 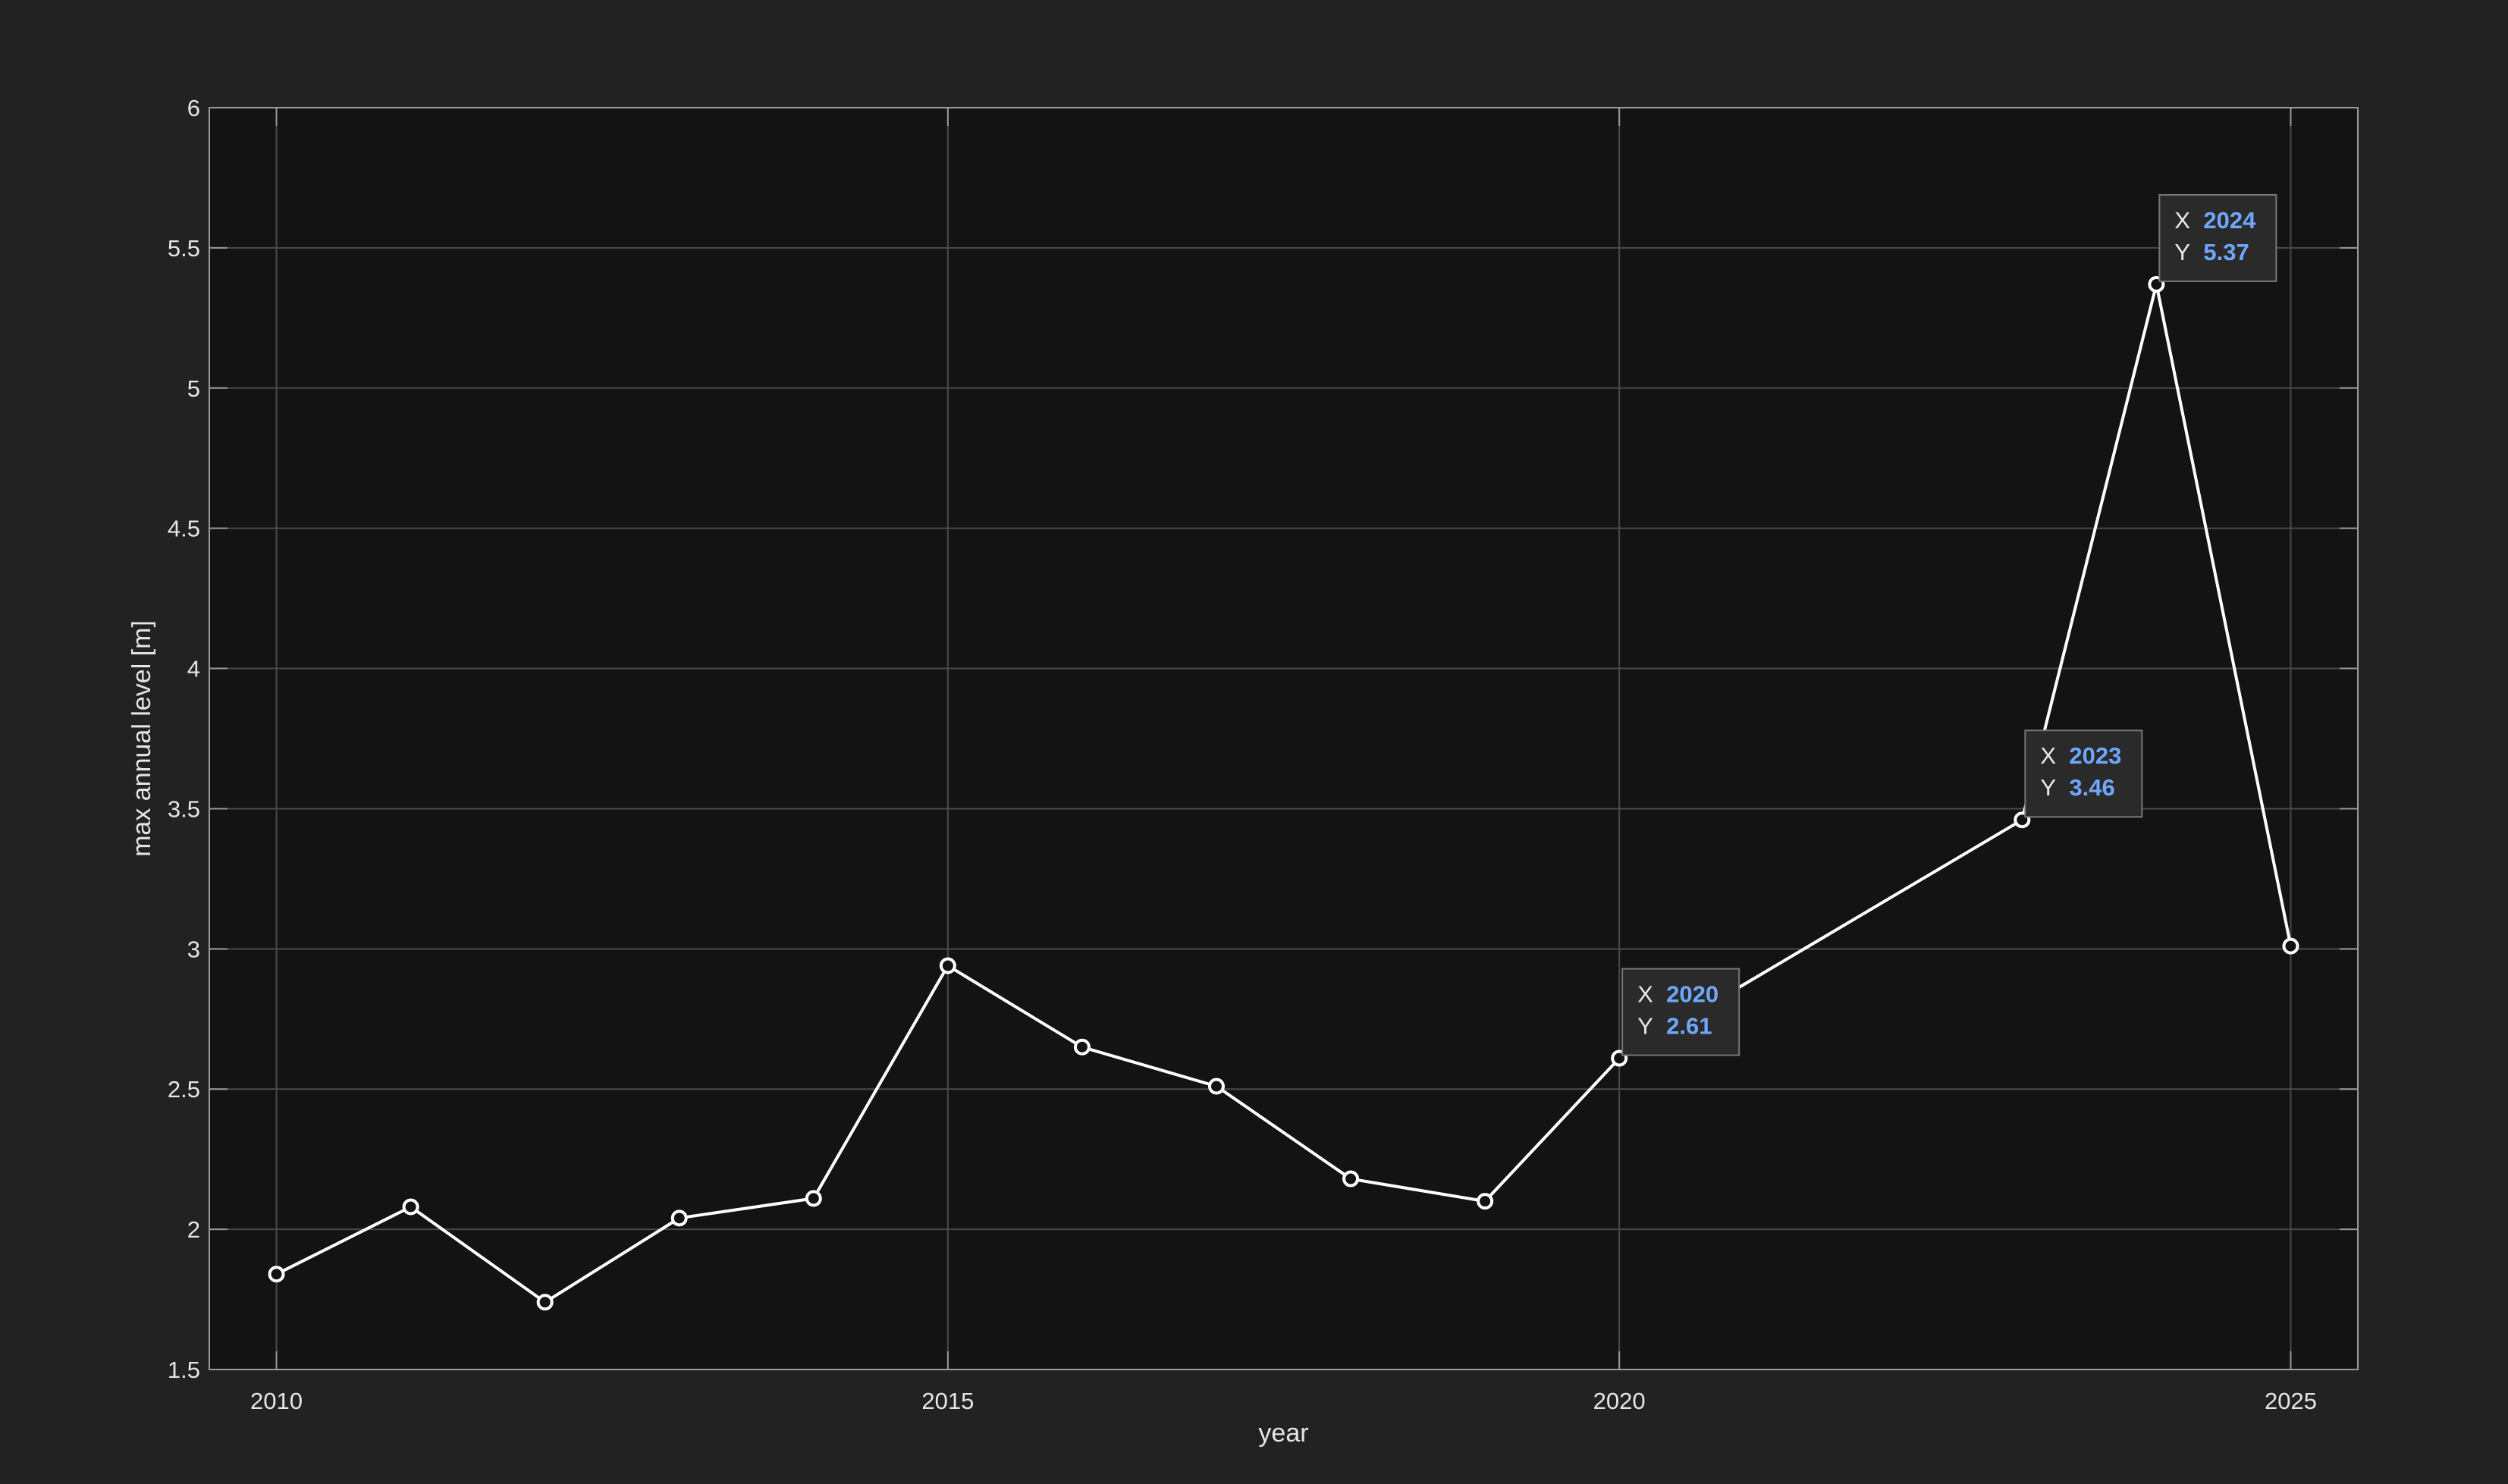 I want to click on datatip-x-value: 2024, so click(x=2229, y=221).